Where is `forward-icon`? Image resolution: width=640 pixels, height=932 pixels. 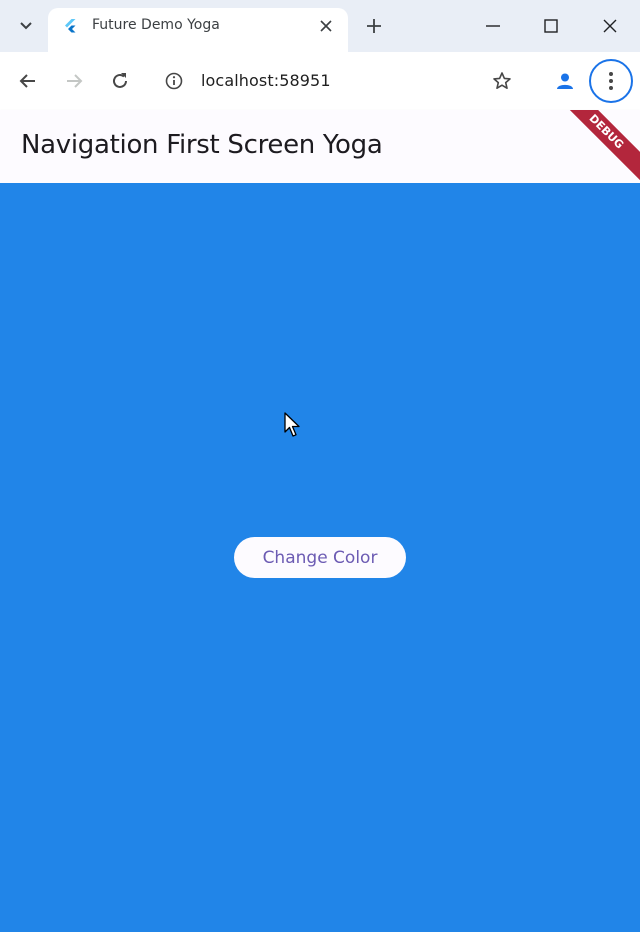
forward-icon is located at coordinates (74, 81).